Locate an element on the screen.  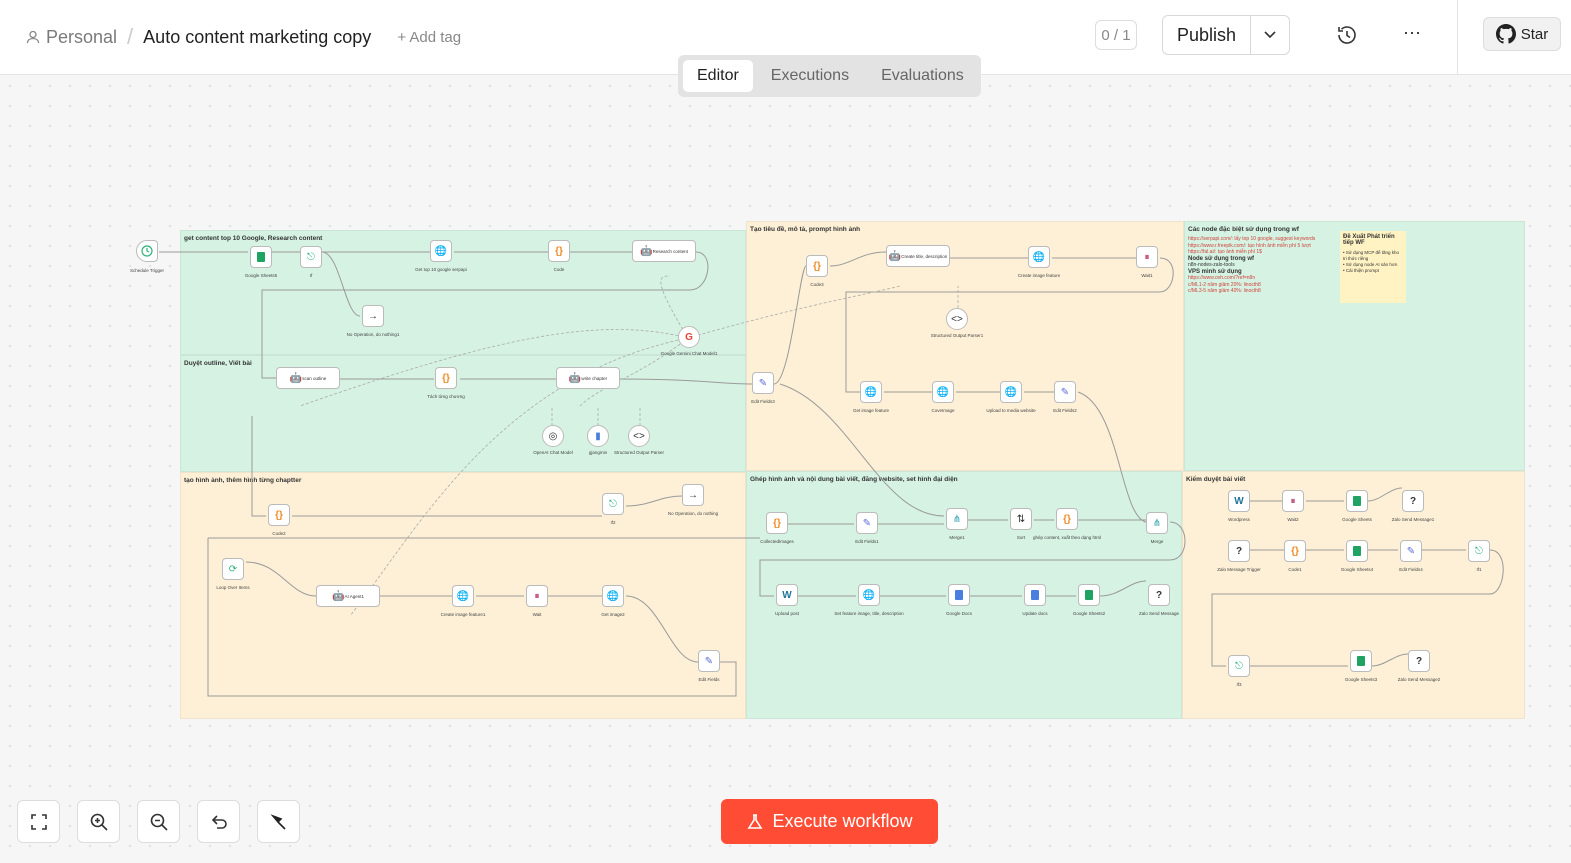
wait1-node: ⏸ is located at coordinates (1147, 257).